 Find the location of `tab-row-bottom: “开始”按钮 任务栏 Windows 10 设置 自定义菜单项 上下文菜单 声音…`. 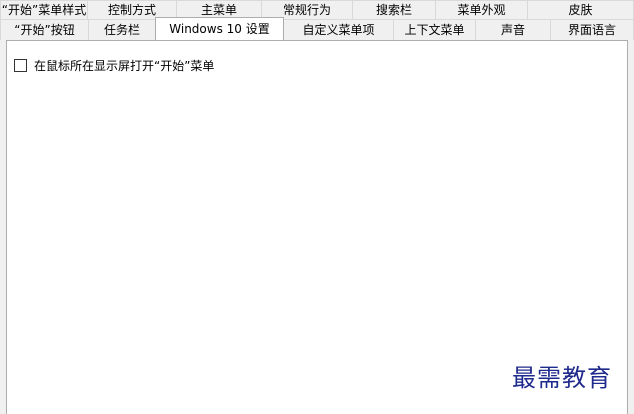

tab-row-bottom: “开始”按钮 任务栏 Windows 10 设置 自定义菜单项 上下文菜单 声音… is located at coordinates (317, 28).